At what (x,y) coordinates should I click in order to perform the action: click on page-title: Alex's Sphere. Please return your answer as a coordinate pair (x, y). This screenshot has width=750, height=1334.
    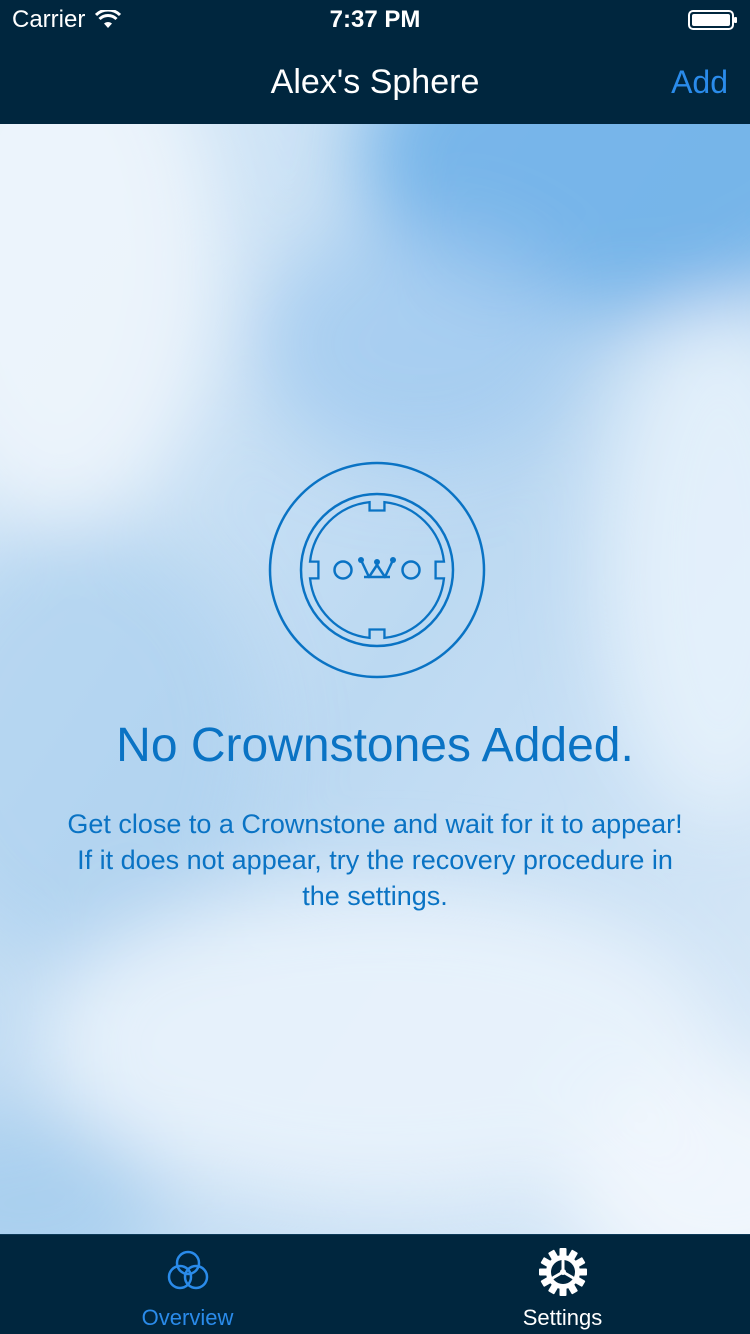
    Looking at the image, I should click on (375, 82).